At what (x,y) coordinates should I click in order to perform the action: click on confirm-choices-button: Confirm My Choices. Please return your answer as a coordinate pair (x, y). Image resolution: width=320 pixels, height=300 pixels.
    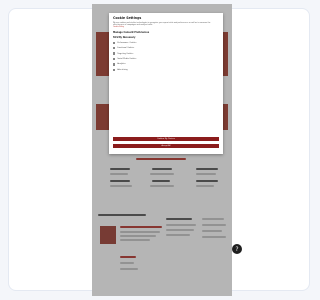
    Looking at the image, I should click on (166, 139).